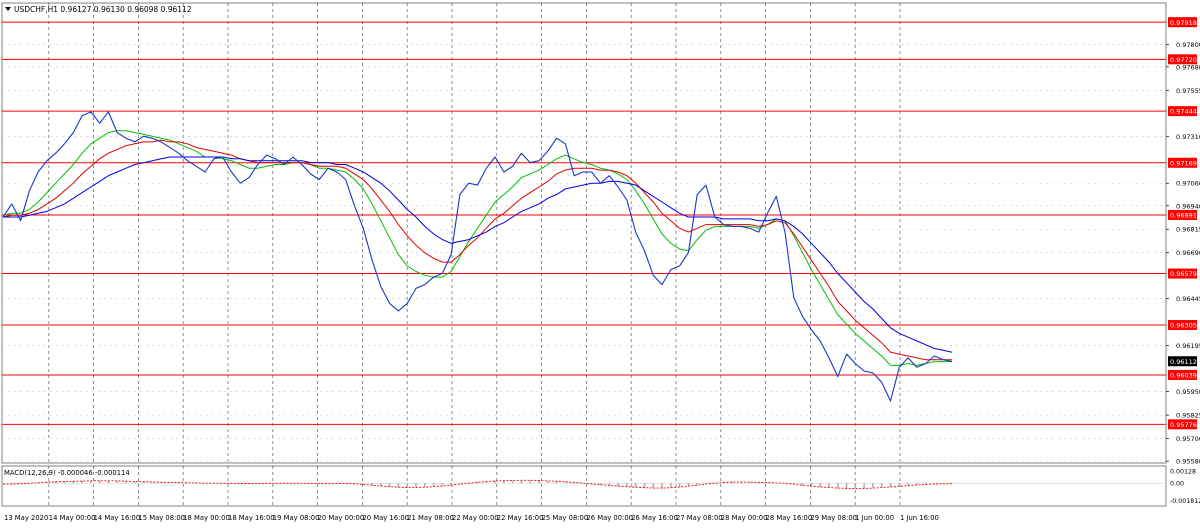 The width and height of the screenshot is (1200, 529). Describe the element at coordinates (1188, 184) in the screenshot. I see `y-tick-label: 0.97060` at that location.